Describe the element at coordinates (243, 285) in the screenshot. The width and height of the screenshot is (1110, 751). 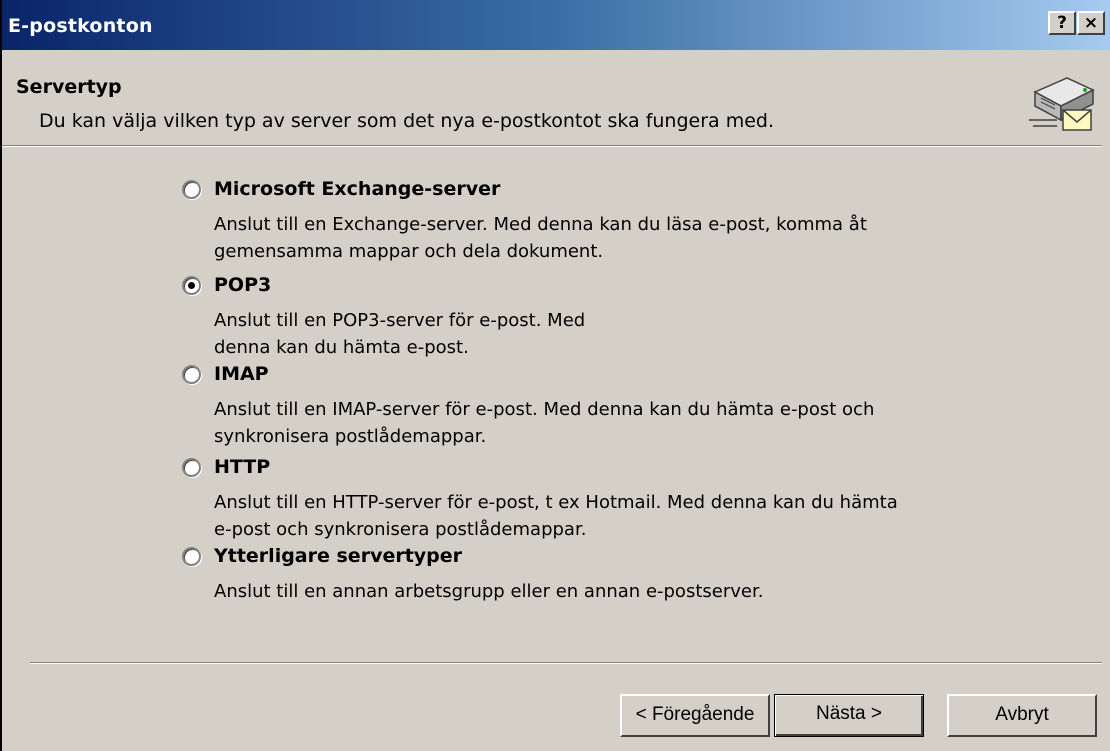
I see `option-label: POP3` at that location.